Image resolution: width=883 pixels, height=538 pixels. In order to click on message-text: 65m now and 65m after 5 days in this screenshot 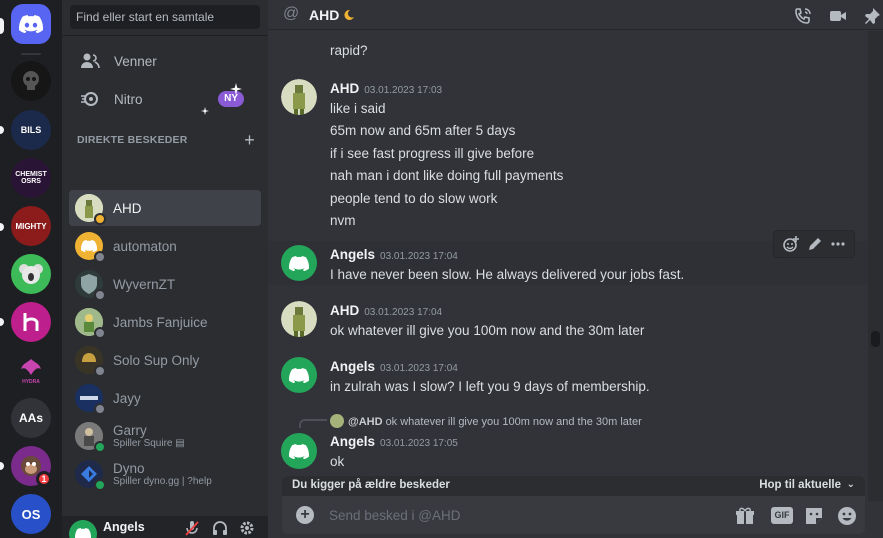, I will do `click(423, 130)`.